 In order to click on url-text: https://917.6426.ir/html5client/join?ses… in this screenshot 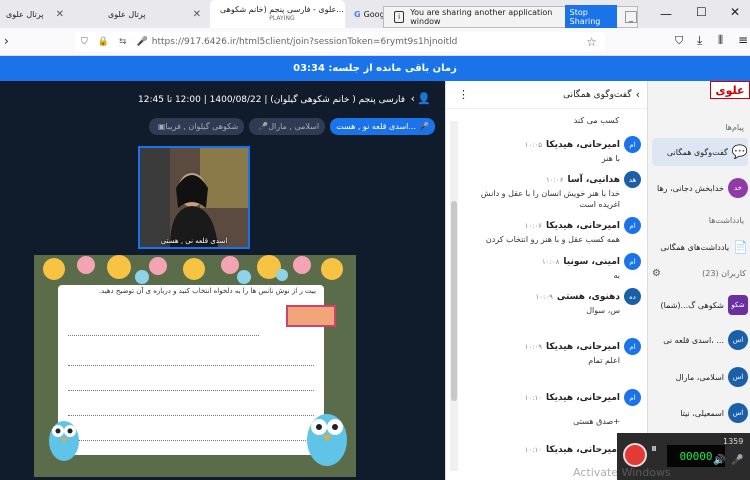, I will do `click(304, 42)`.